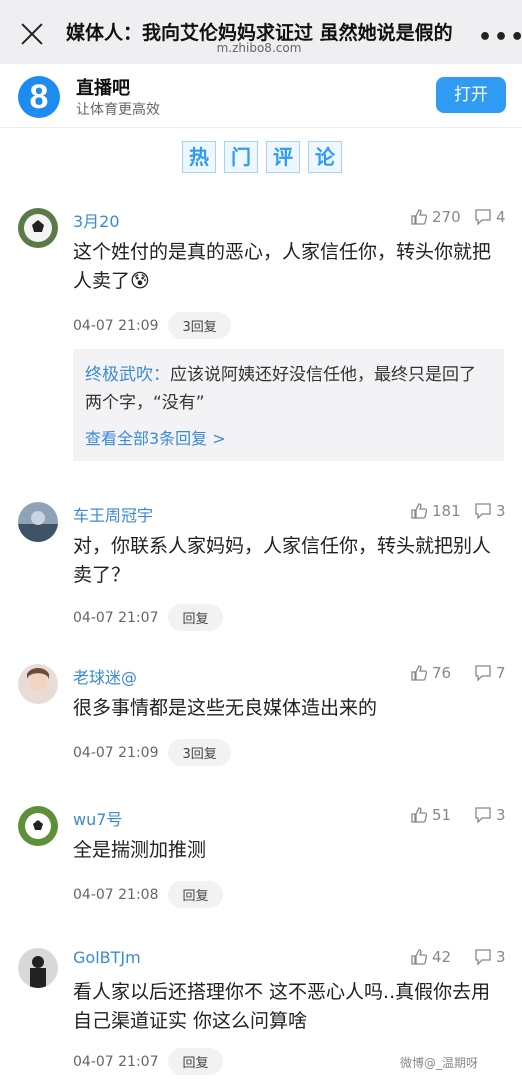 This screenshot has width=522, height=1080. Describe the element at coordinates (107, 957) in the screenshot. I see `comment-username: GolBTJm` at that location.